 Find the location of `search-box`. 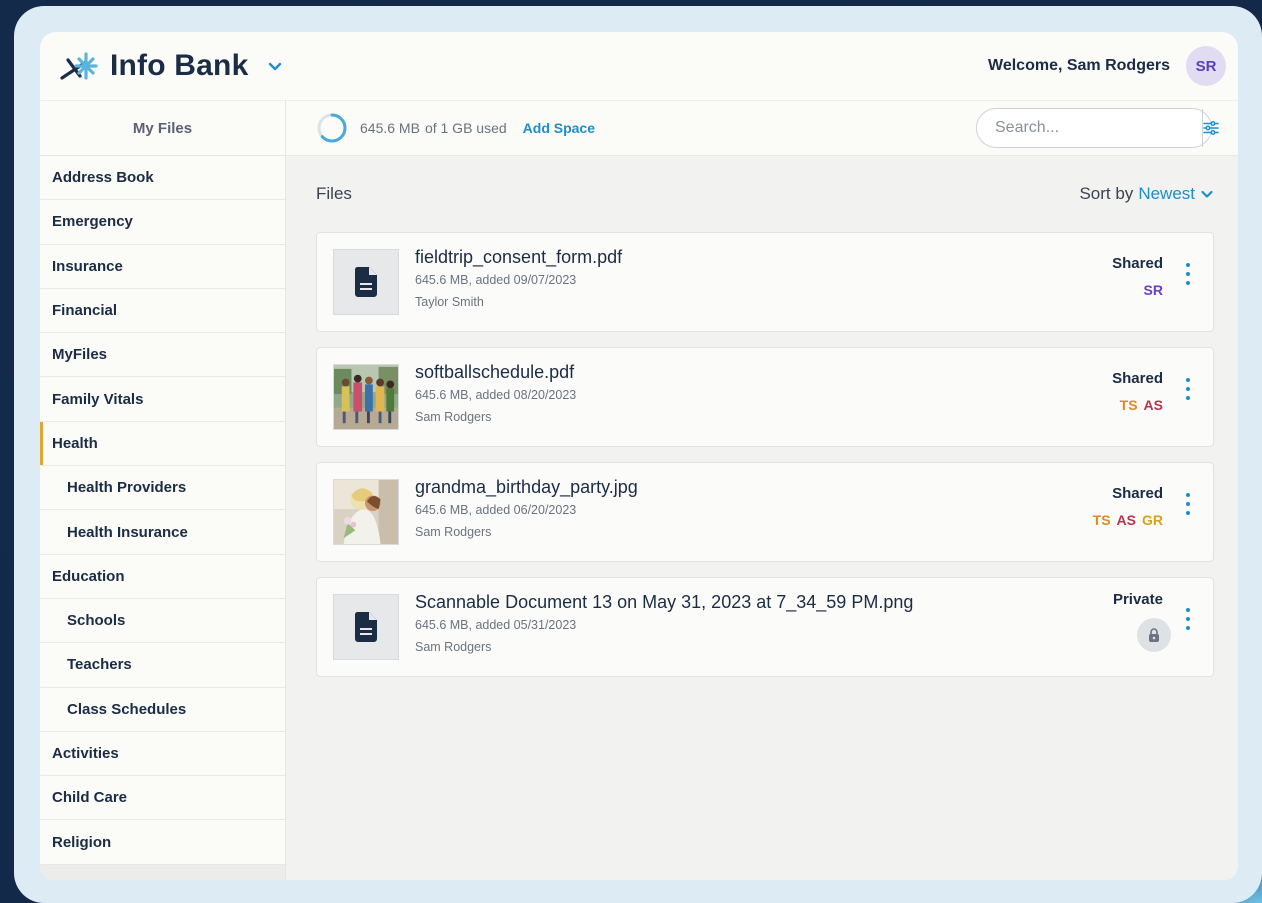

search-box is located at coordinates (1097, 128).